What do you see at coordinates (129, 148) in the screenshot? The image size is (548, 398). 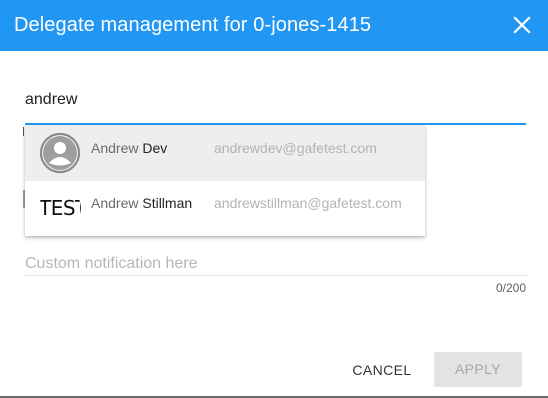 I see `suggestion-name: Andrew Dev` at bounding box center [129, 148].